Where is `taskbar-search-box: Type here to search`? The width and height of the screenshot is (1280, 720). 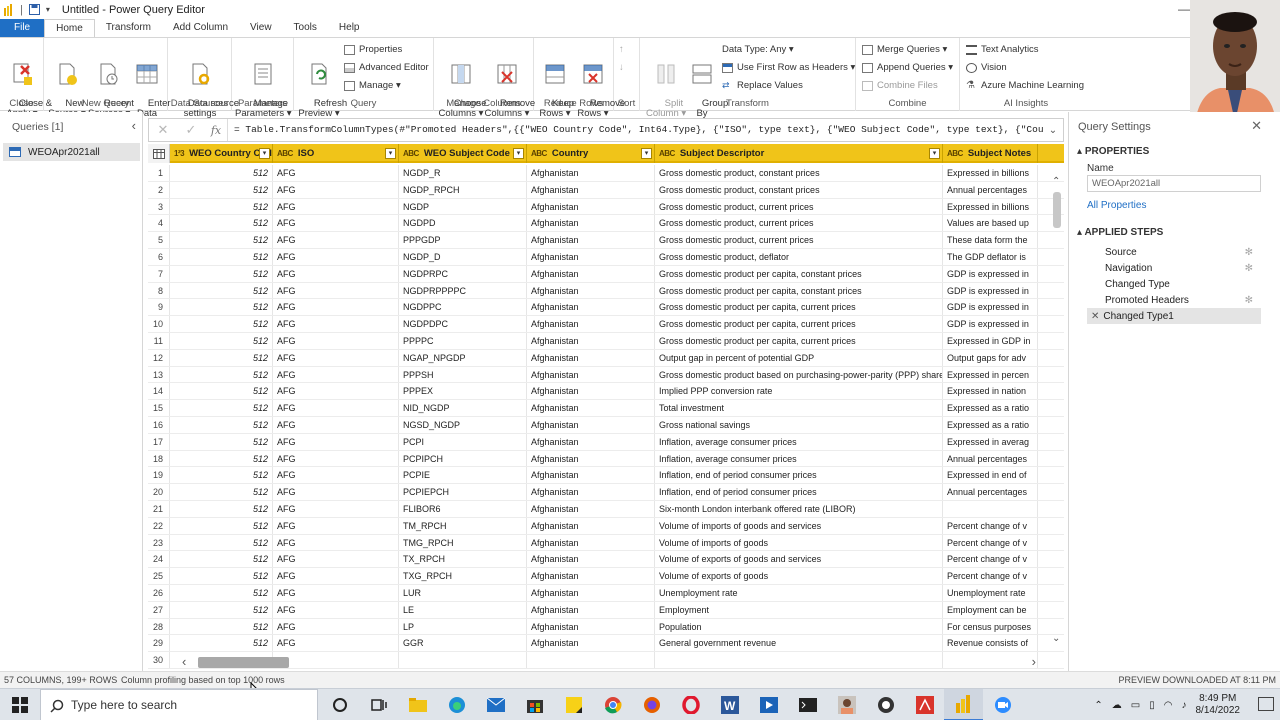
taskbar-search-box: Type here to search is located at coordinates (179, 704).